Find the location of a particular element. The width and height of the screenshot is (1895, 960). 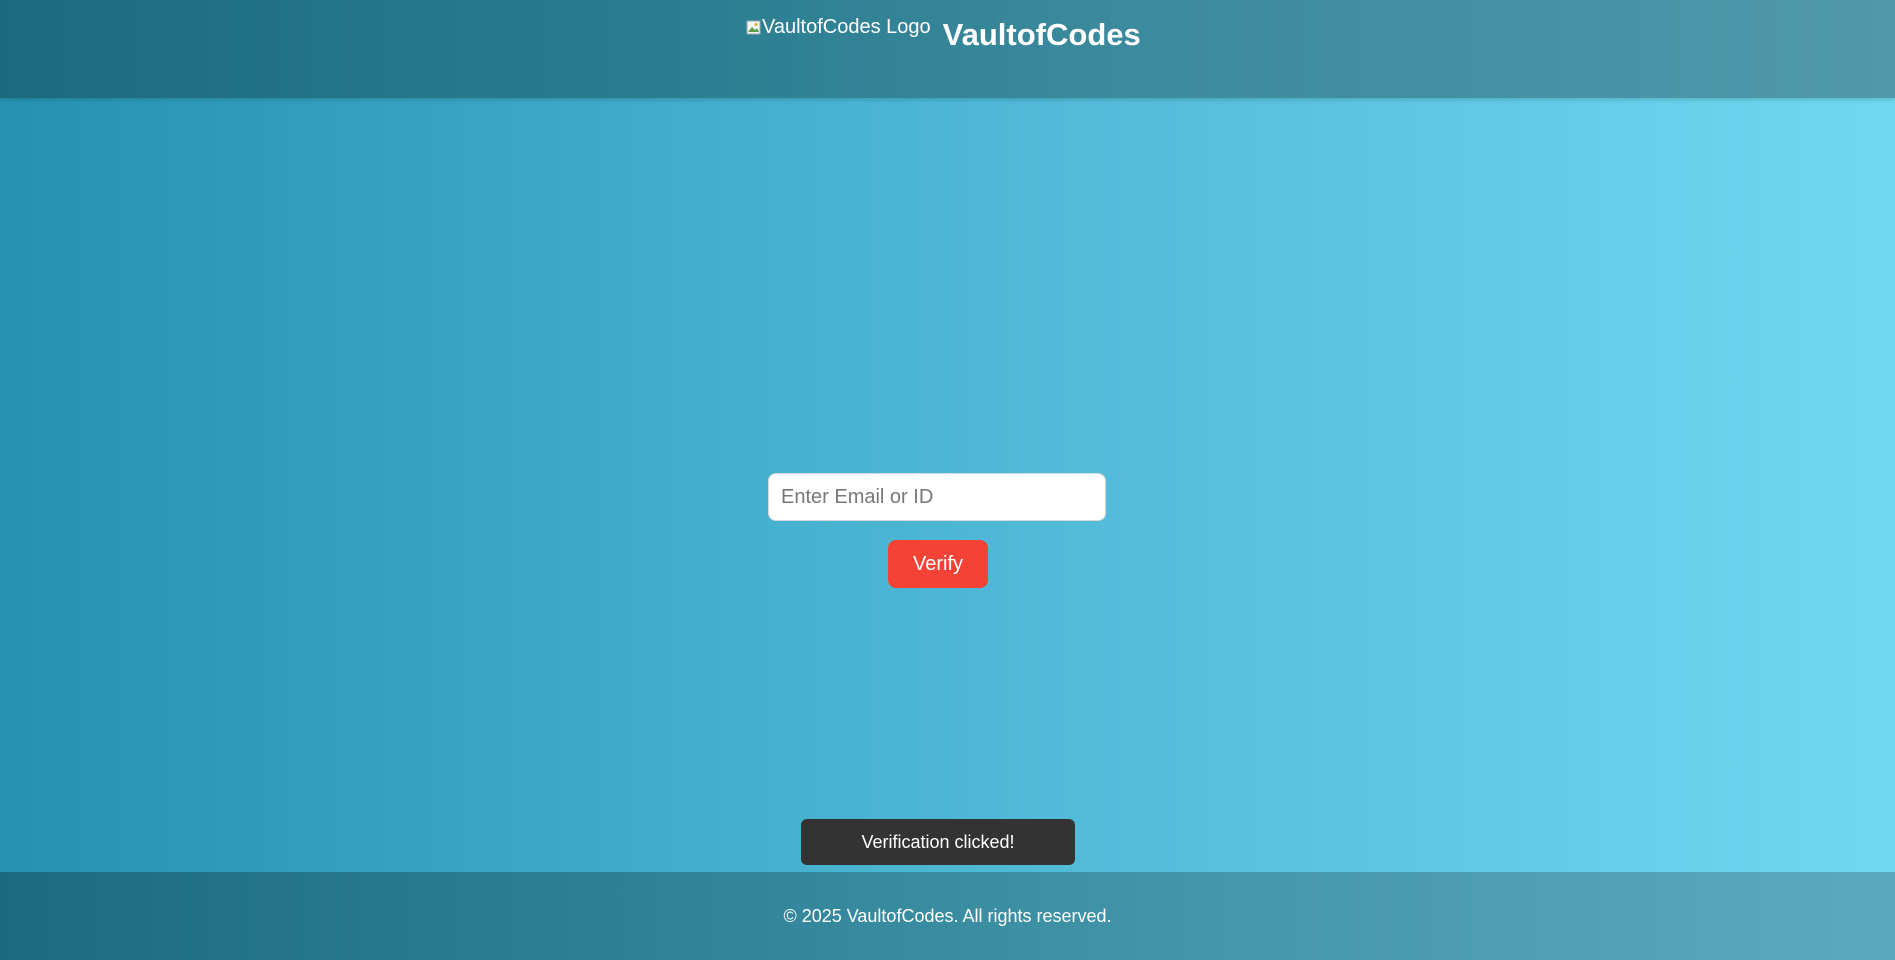

site-header: VaultofCodes Logo VaultofCodes is located at coordinates (947, 49).